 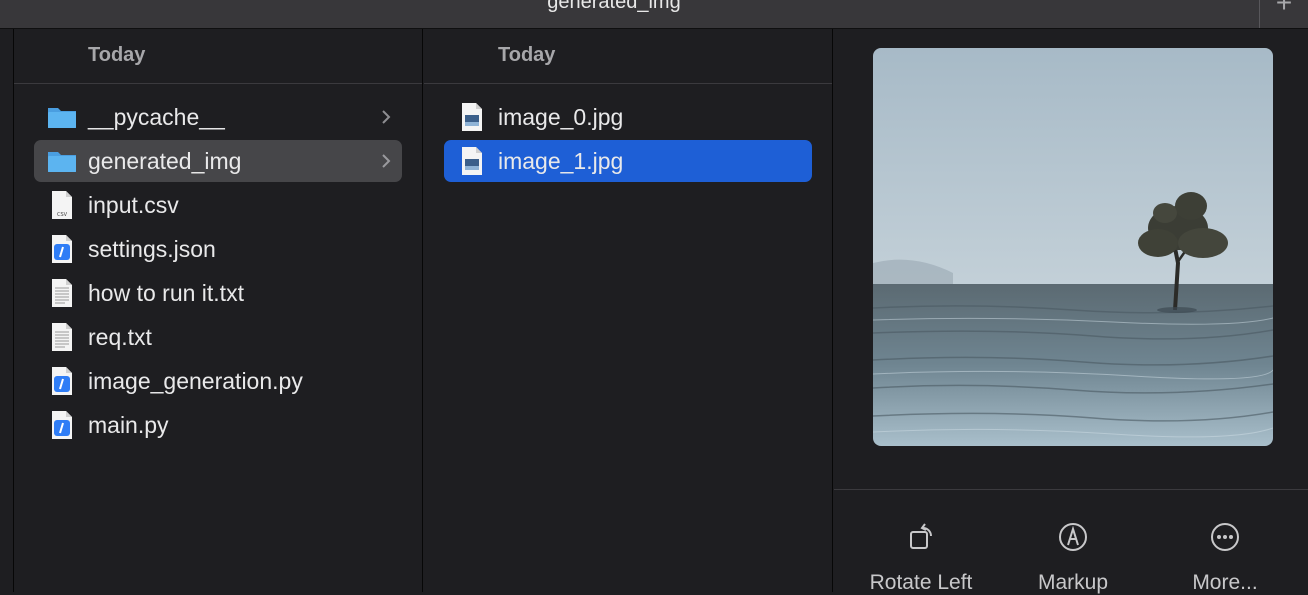 What do you see at coordinates (921, 582) in the screenshot?
I see `rotate-left-label: Rotate Left` at bounding box center [921, 582].